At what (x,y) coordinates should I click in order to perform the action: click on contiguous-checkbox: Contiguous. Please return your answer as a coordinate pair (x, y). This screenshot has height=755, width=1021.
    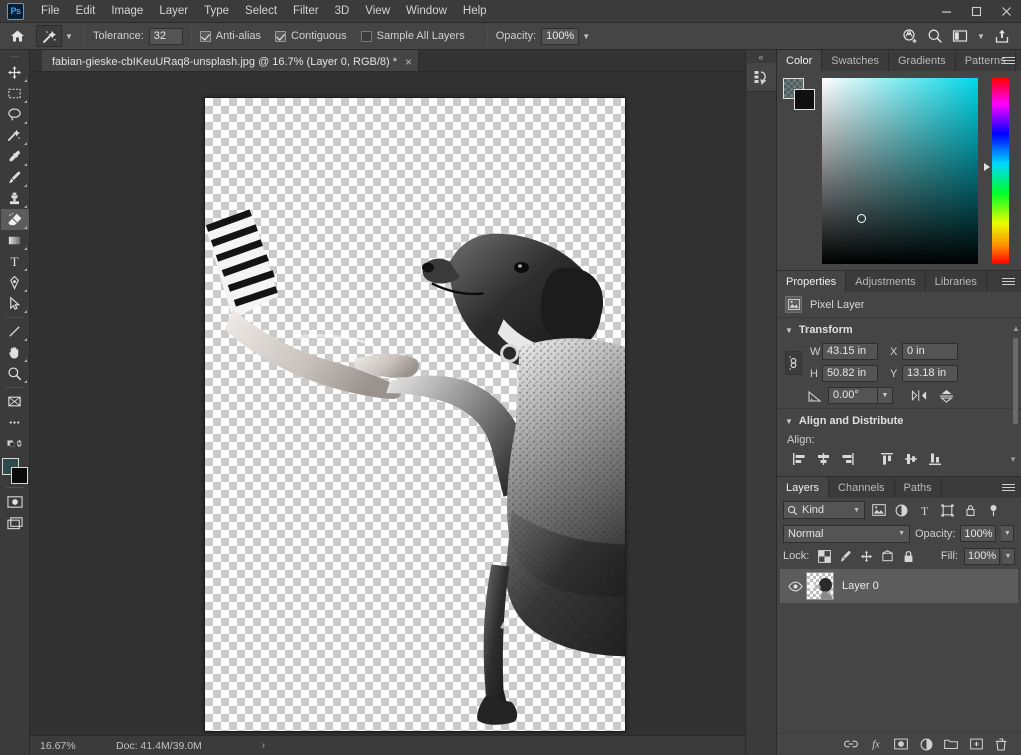
    Looking at the image, I should click on (311, 36).